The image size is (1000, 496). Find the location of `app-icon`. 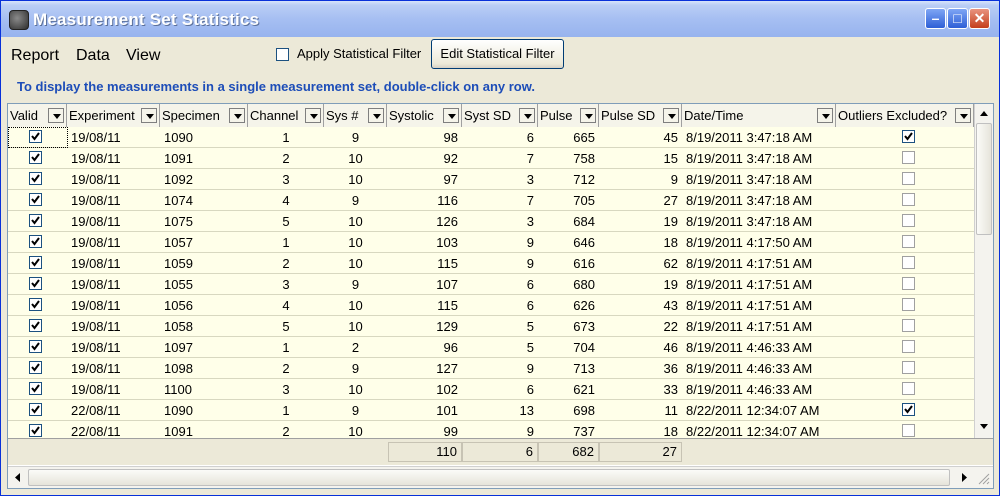

app-icon is located at coordinates (19, 20).